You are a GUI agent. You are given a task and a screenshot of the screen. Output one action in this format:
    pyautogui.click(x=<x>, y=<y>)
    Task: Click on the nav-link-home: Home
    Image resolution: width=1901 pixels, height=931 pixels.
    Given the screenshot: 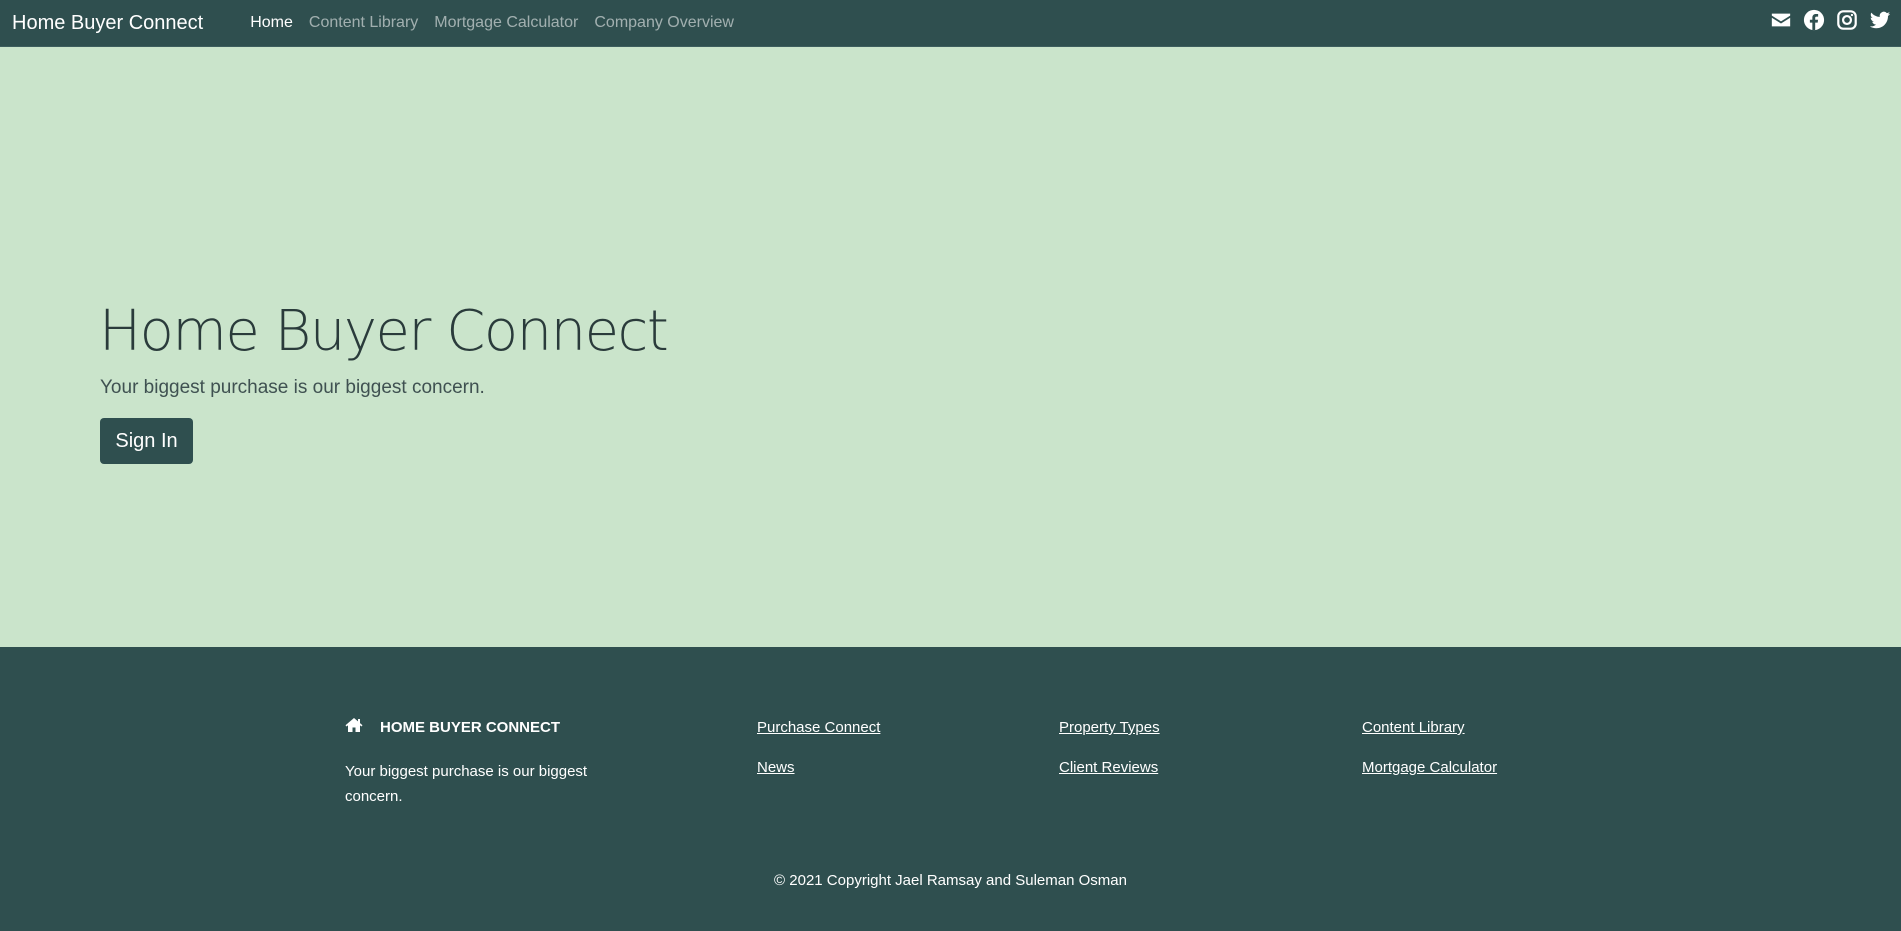 What is the action you would take?
    pyautogui.click(x=271, y=23)
    